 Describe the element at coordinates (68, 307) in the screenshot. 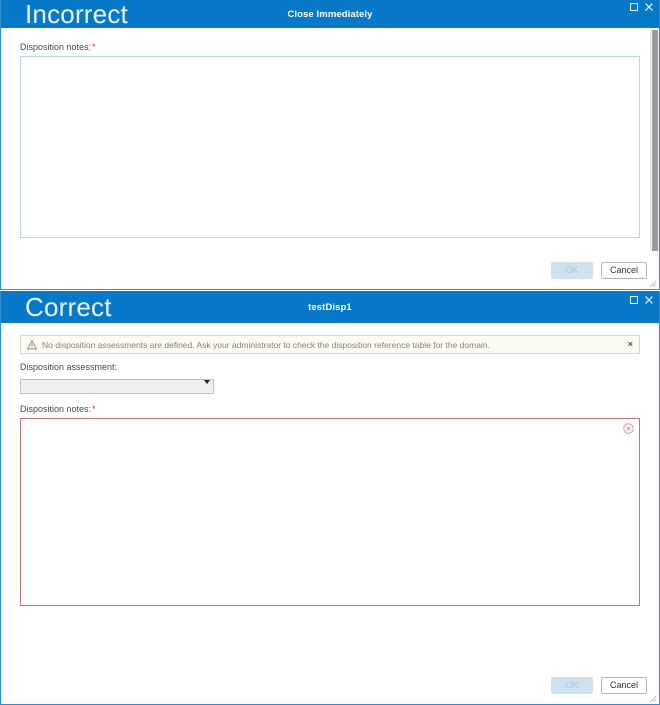

I see `annotation-label-correct: Correct` at that location.